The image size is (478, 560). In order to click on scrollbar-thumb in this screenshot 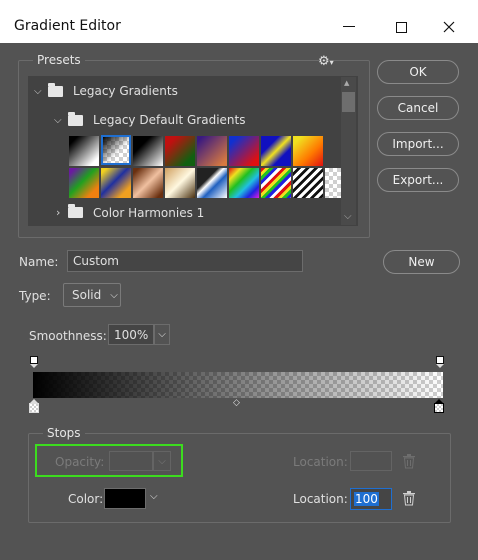, I will do `click(348, 102)`.